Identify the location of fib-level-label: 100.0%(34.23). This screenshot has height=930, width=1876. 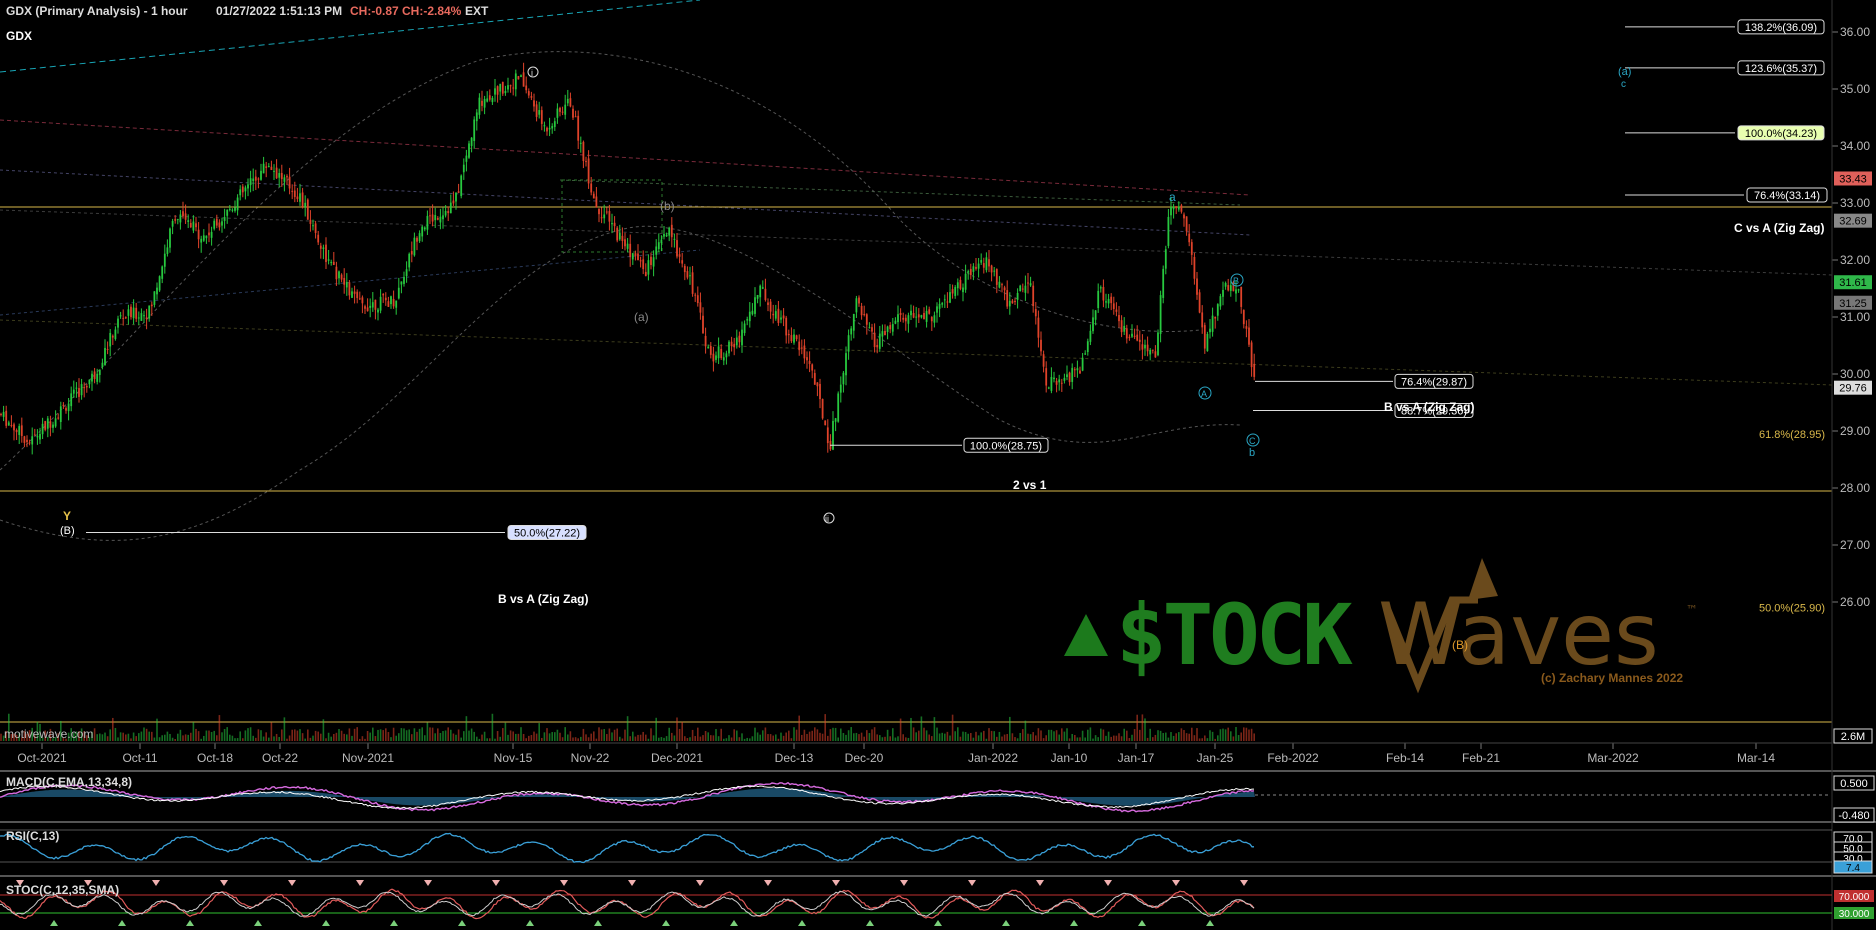
(1781, 134).